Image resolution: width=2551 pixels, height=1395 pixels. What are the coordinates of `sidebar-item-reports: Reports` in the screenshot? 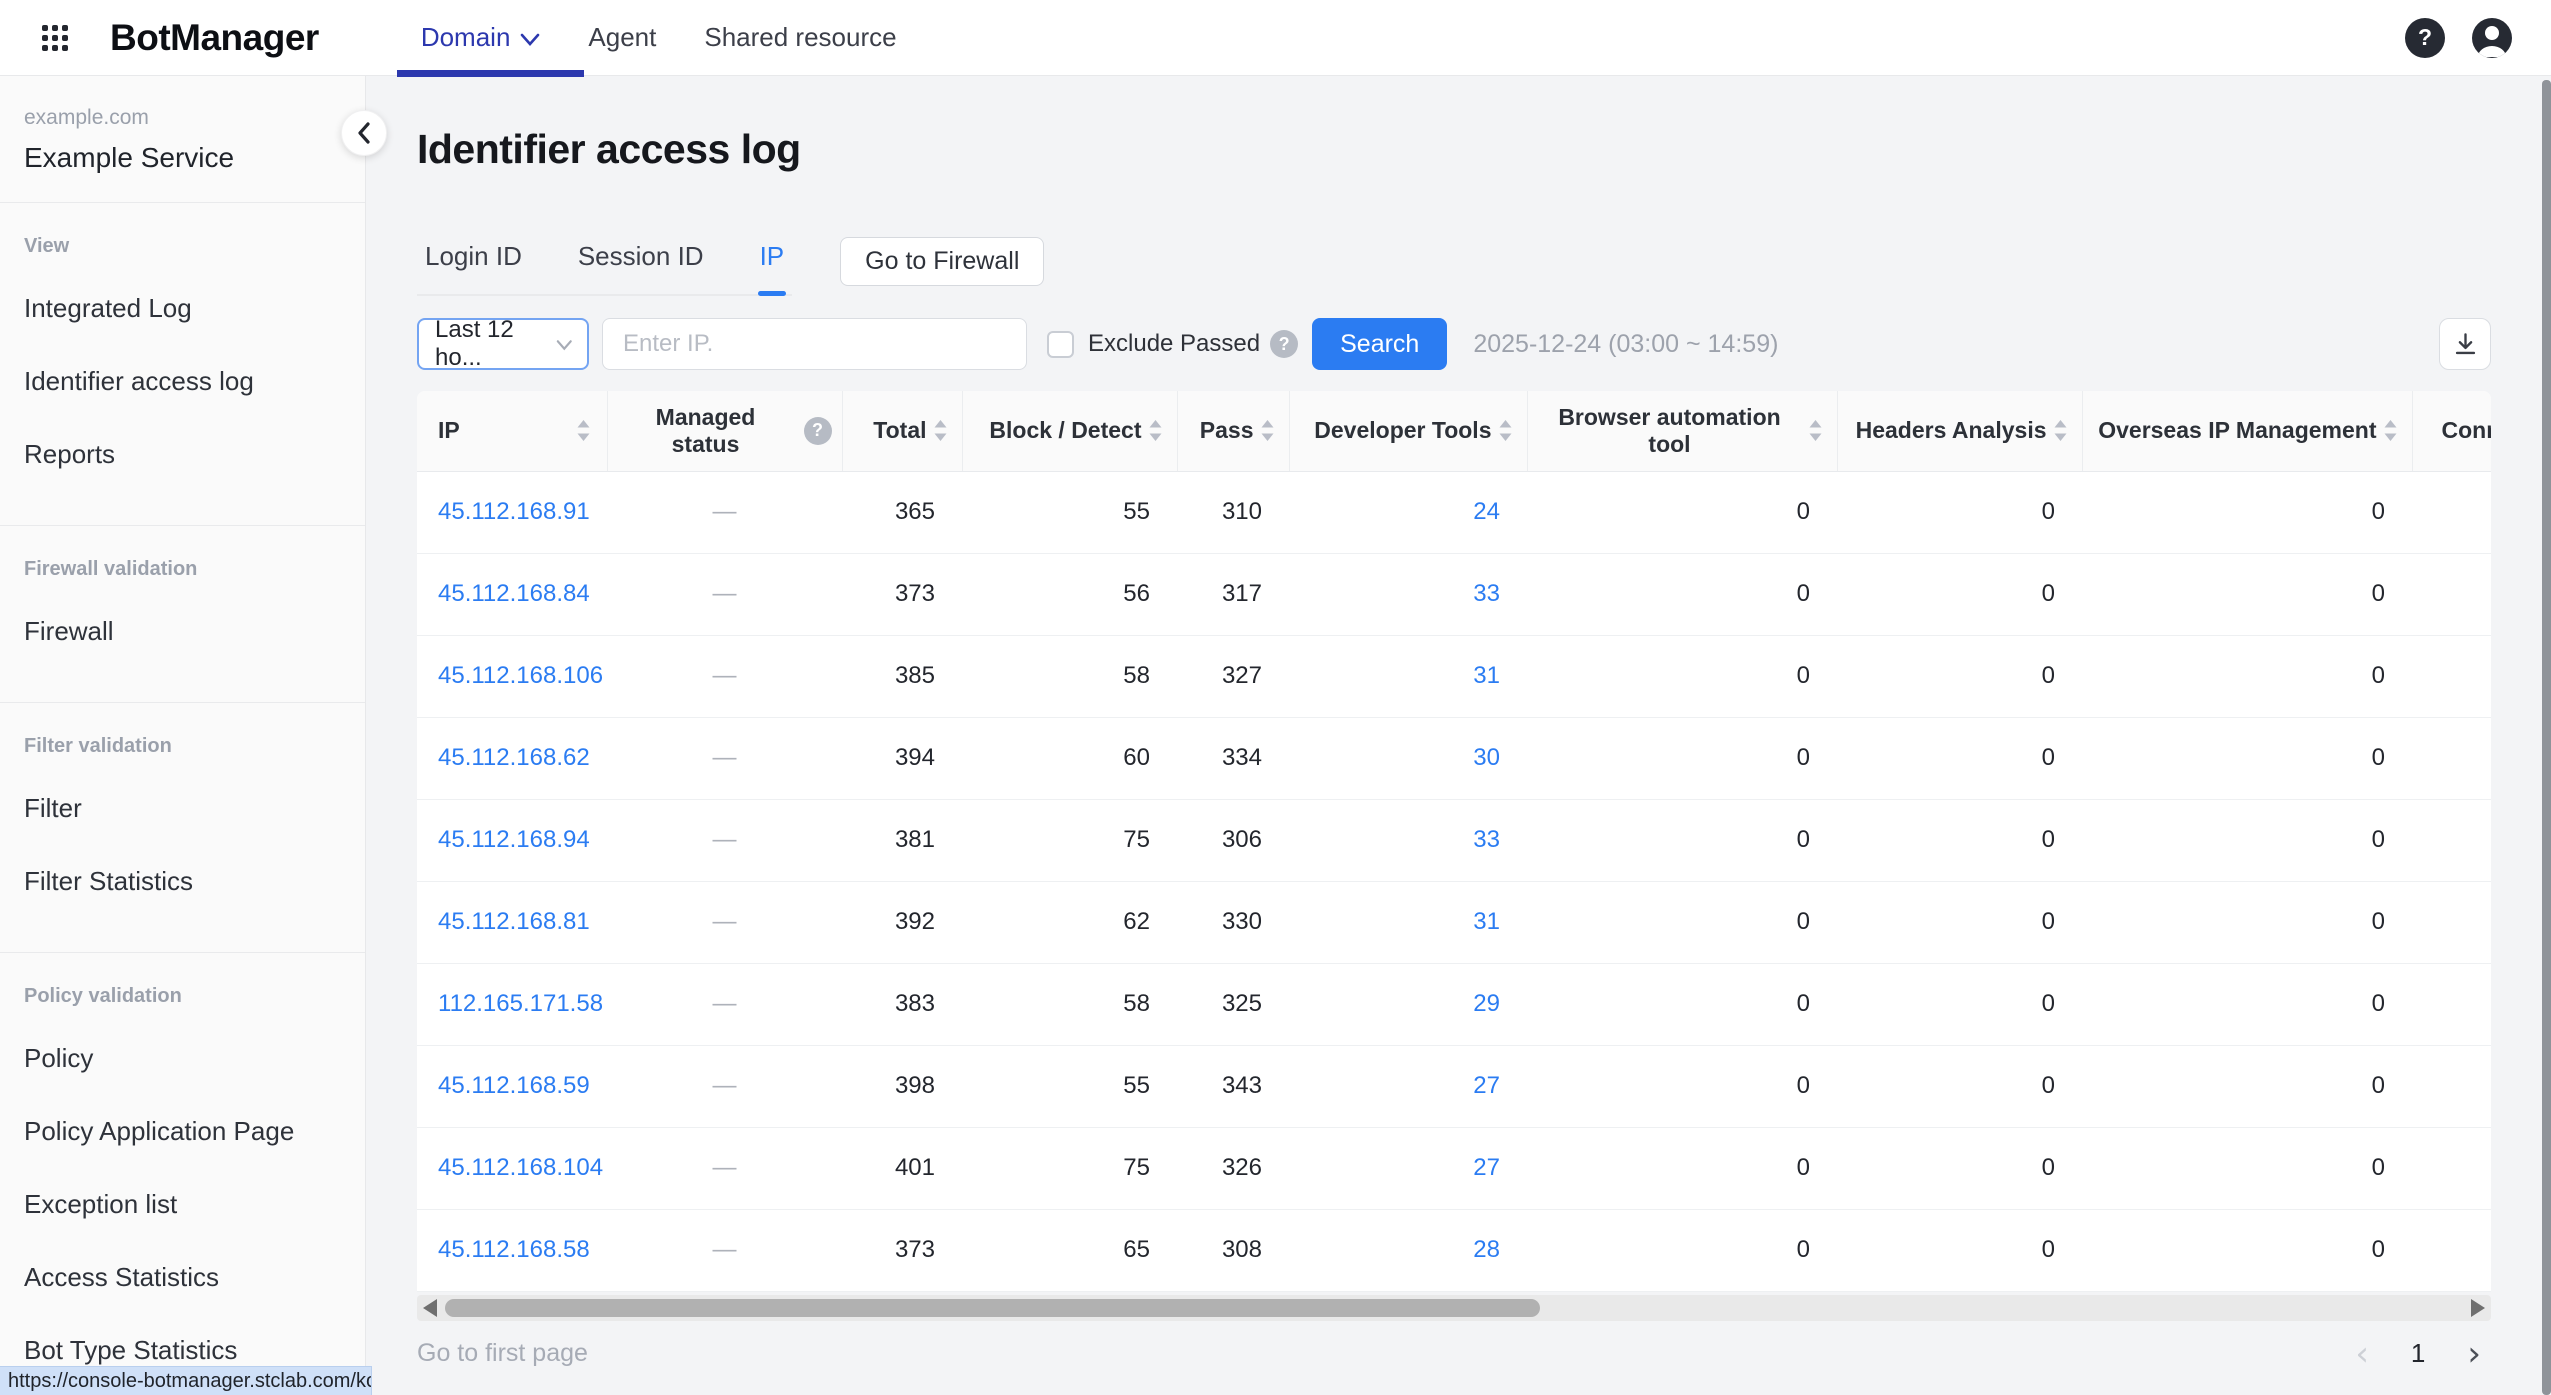 It's located at (182, 454).